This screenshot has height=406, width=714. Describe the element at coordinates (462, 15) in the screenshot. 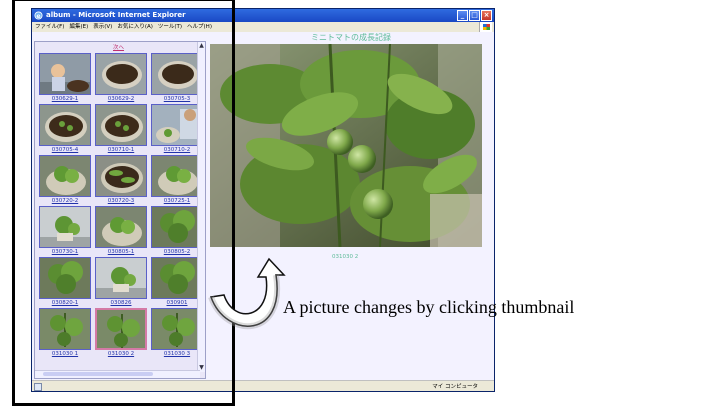

I see `minimize-button: _` at that location.